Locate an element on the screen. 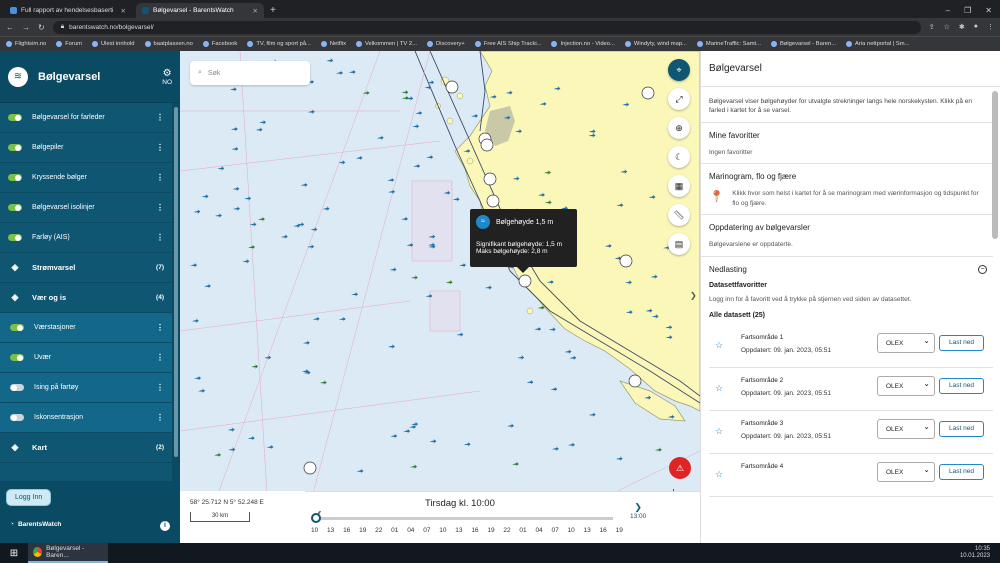  search-field: ⌕ Søk is located at coordinates (250, 73).